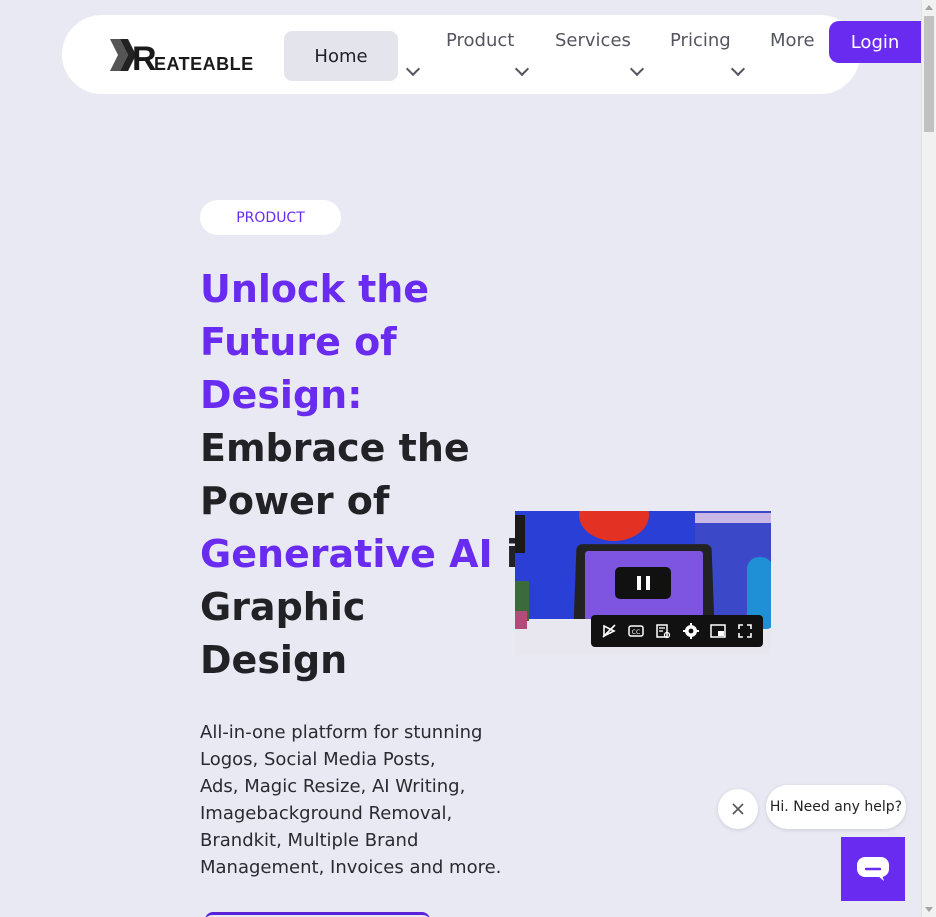  What do you see at coordinates (351, 867) in the screenshot?
I see `hero-description-line: Management, Invoices and more.` at bounding box center [351, 867].